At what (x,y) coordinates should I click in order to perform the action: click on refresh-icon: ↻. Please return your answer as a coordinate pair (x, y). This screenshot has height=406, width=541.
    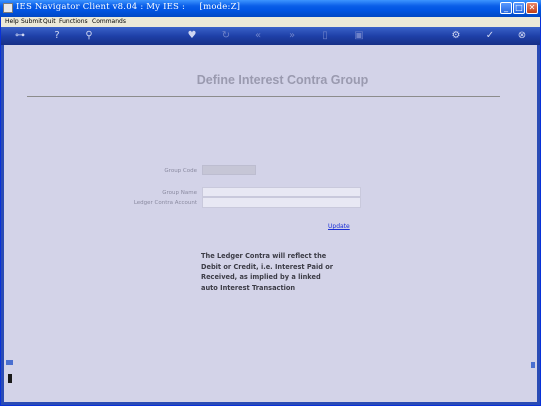
    Looking at the image, I should click on (226, 36).